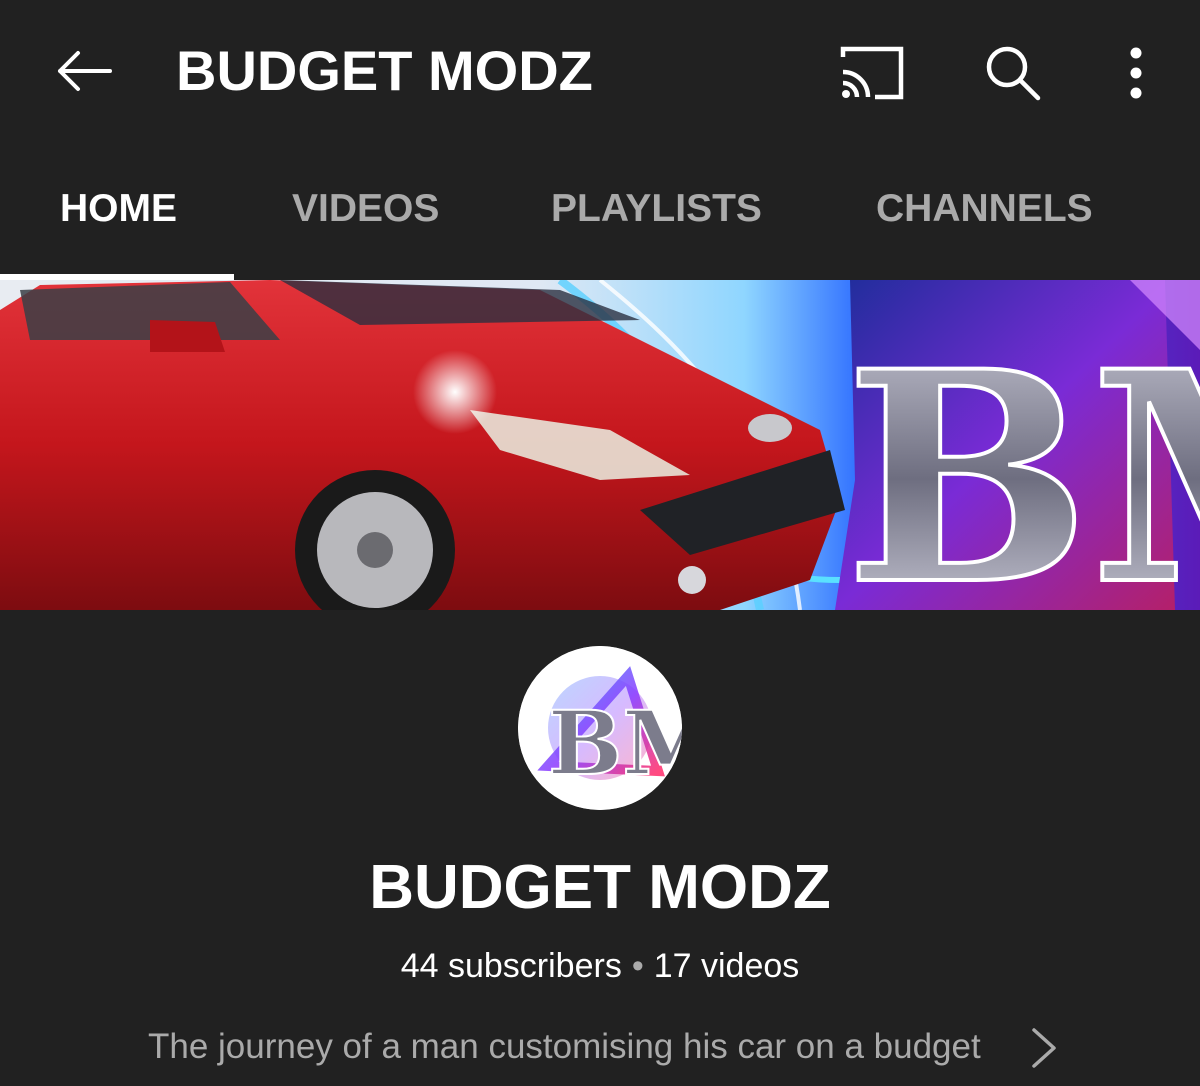 The height and width of the screenshot is (1086, 1200). What do you see at coordinates (384, 70) in the screenshot?
I see `page-title: BUDGET MODZ` at bounding box center [384, 70].